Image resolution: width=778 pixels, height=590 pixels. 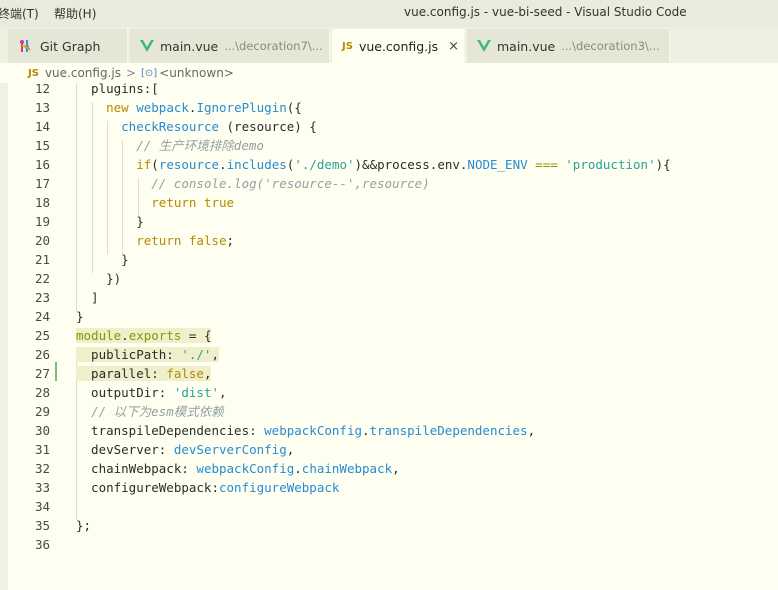 What do you see at coordinates (389, 259) in the screenshot?
I see `code-line: 21 }` at bounding box center [389, 259].